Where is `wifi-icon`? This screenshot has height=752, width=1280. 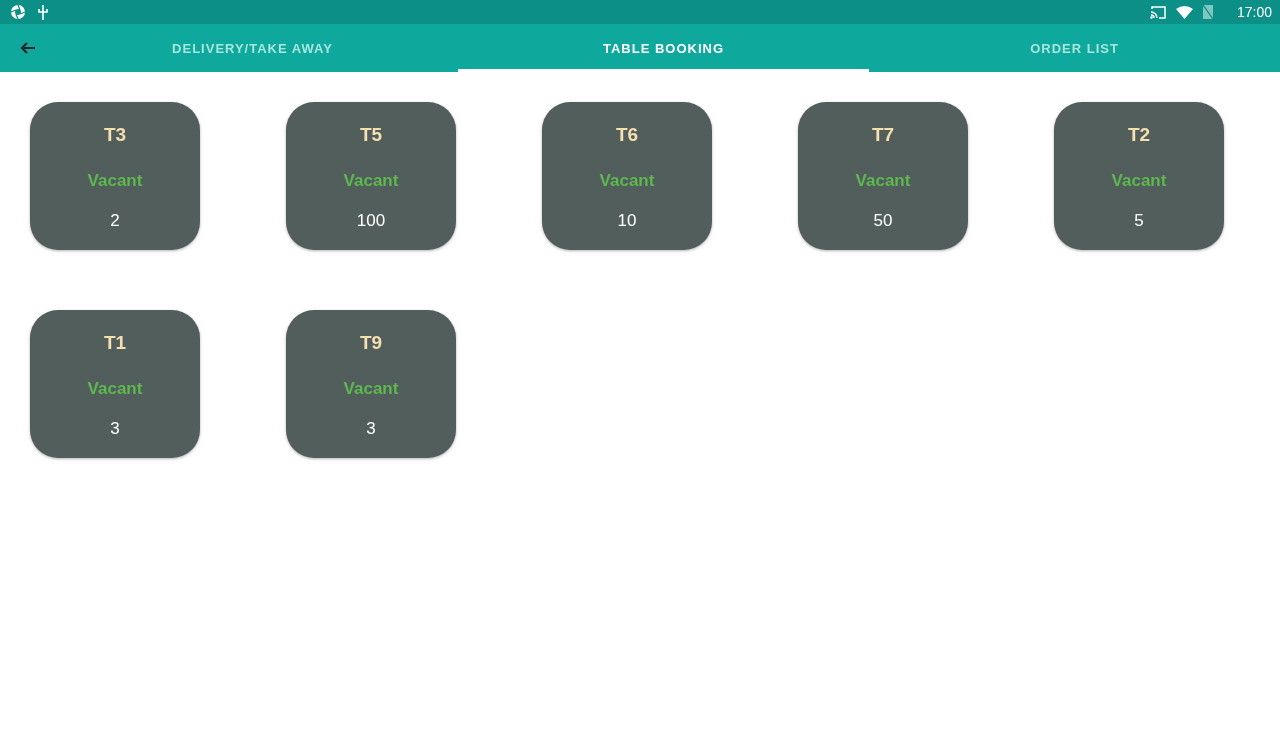 wifi-icon is located at coordinates (1184, 12).